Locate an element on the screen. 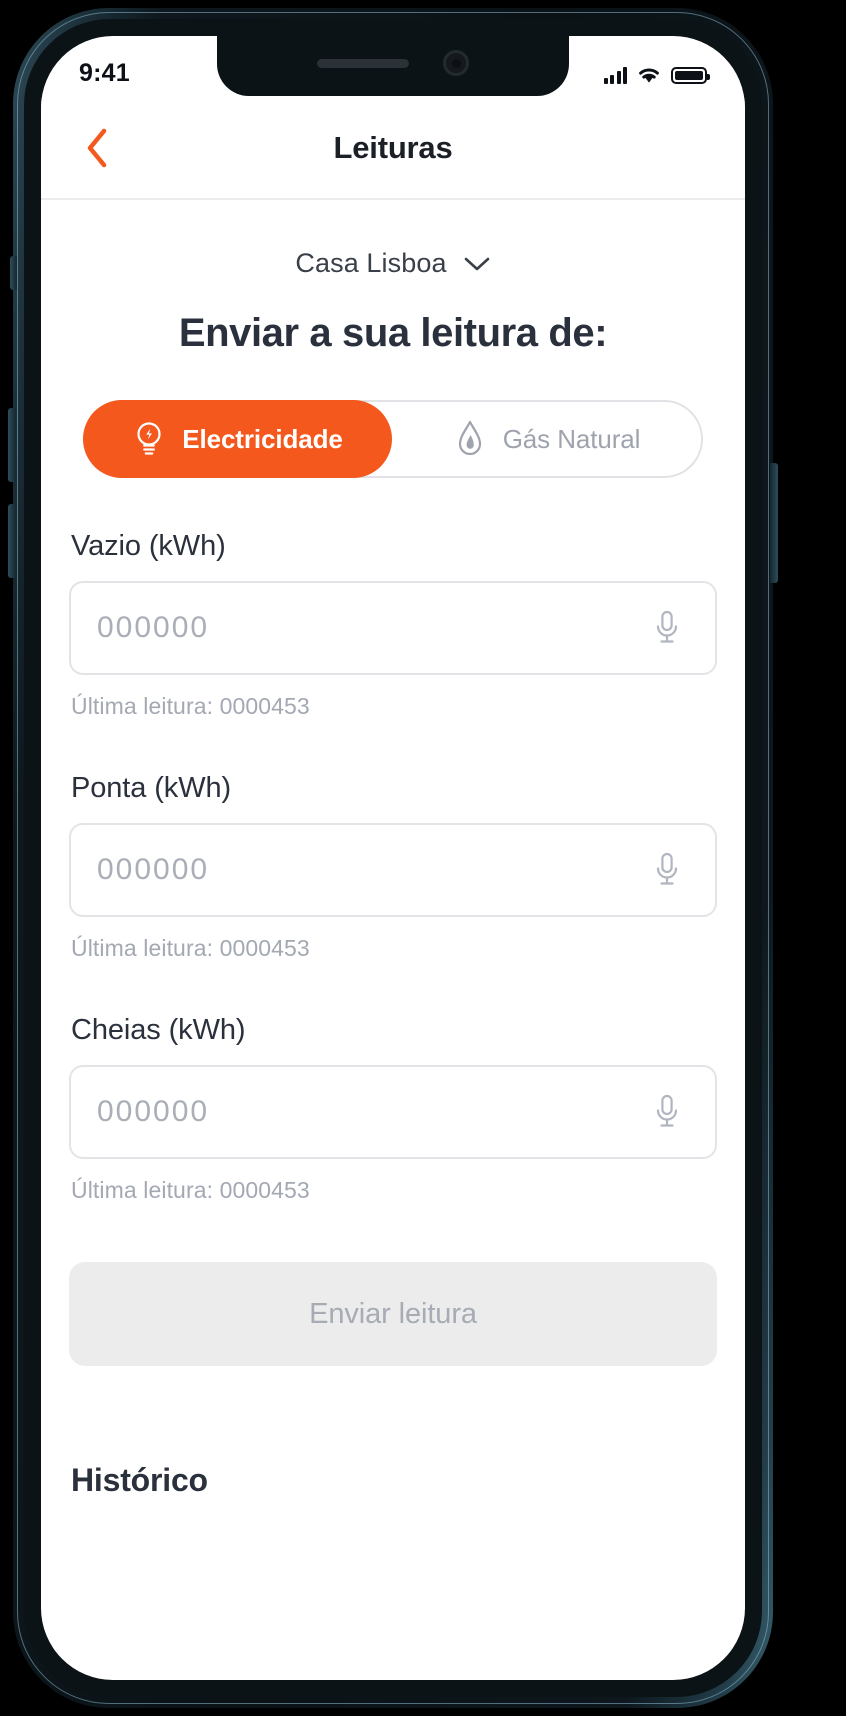 This screenshot has width=846, height=1716. energy-type-segmented-control: Electricidade Gás Natural is located at coordinates (393, 439).